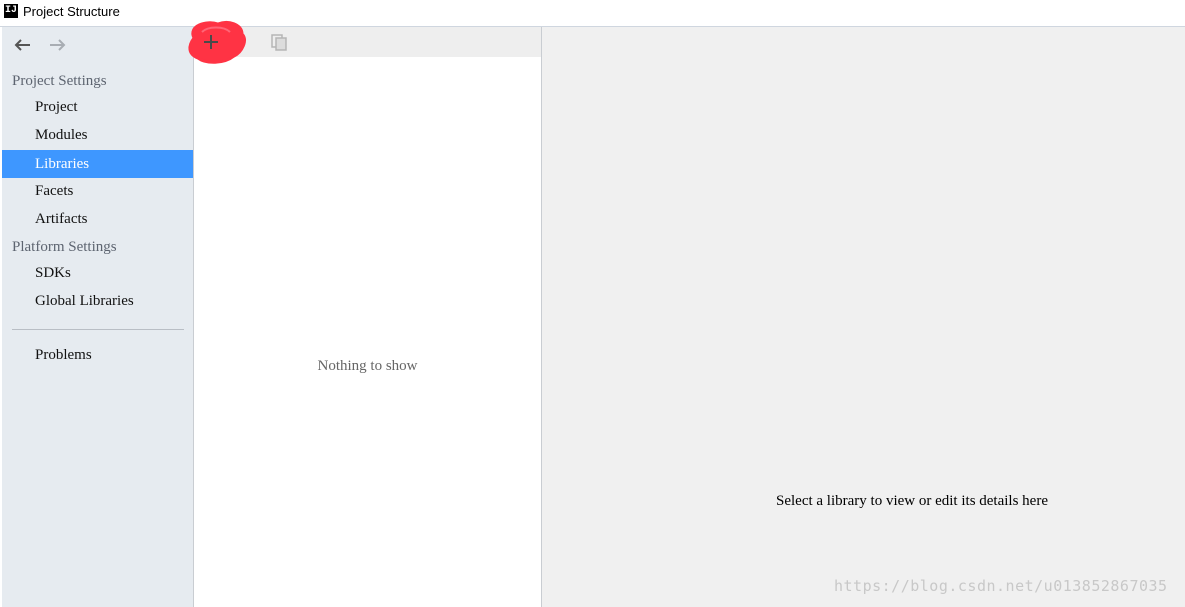 The image size is (1185, 607). Describe the element at coordinates (279, 42) in the screenshot. I see `copy-icon` at that location.